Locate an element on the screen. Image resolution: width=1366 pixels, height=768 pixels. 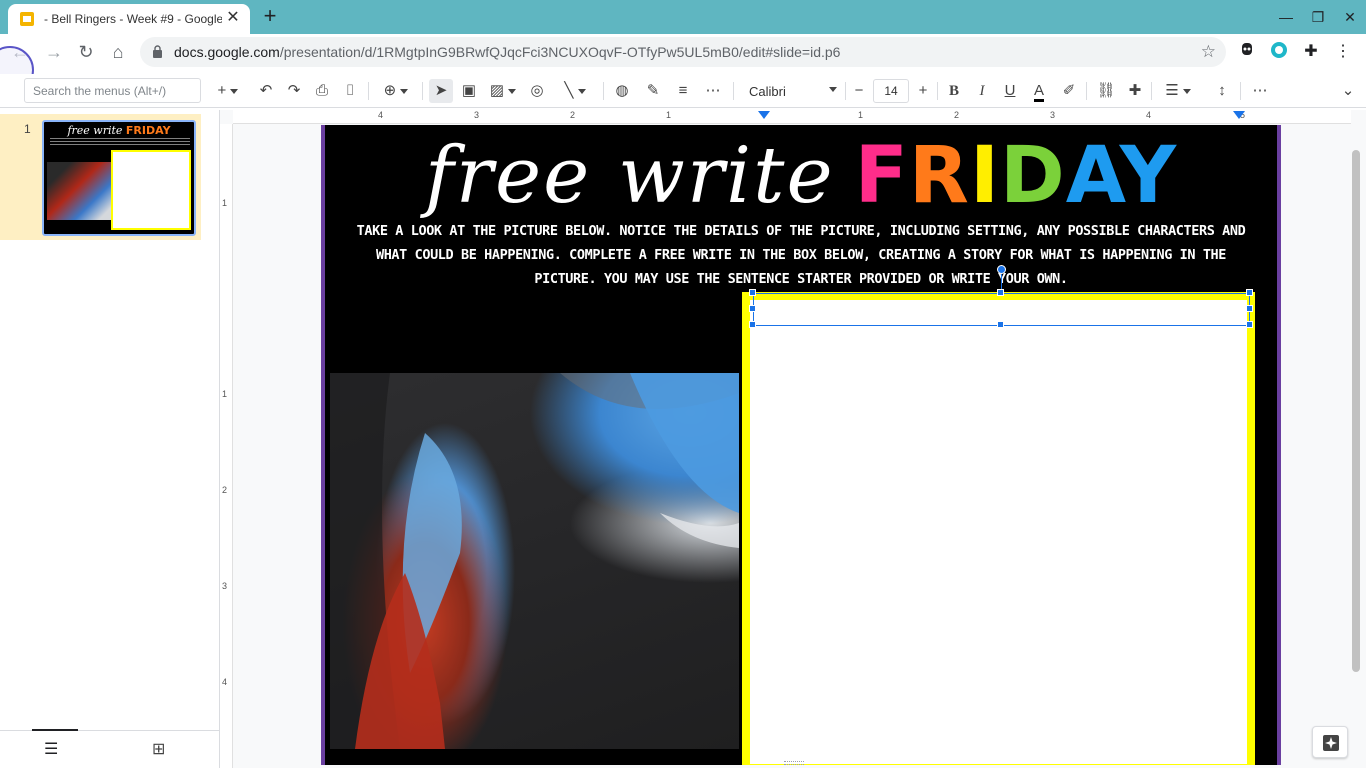
vertical-scrollbar is located at coordinates (1356, 411).